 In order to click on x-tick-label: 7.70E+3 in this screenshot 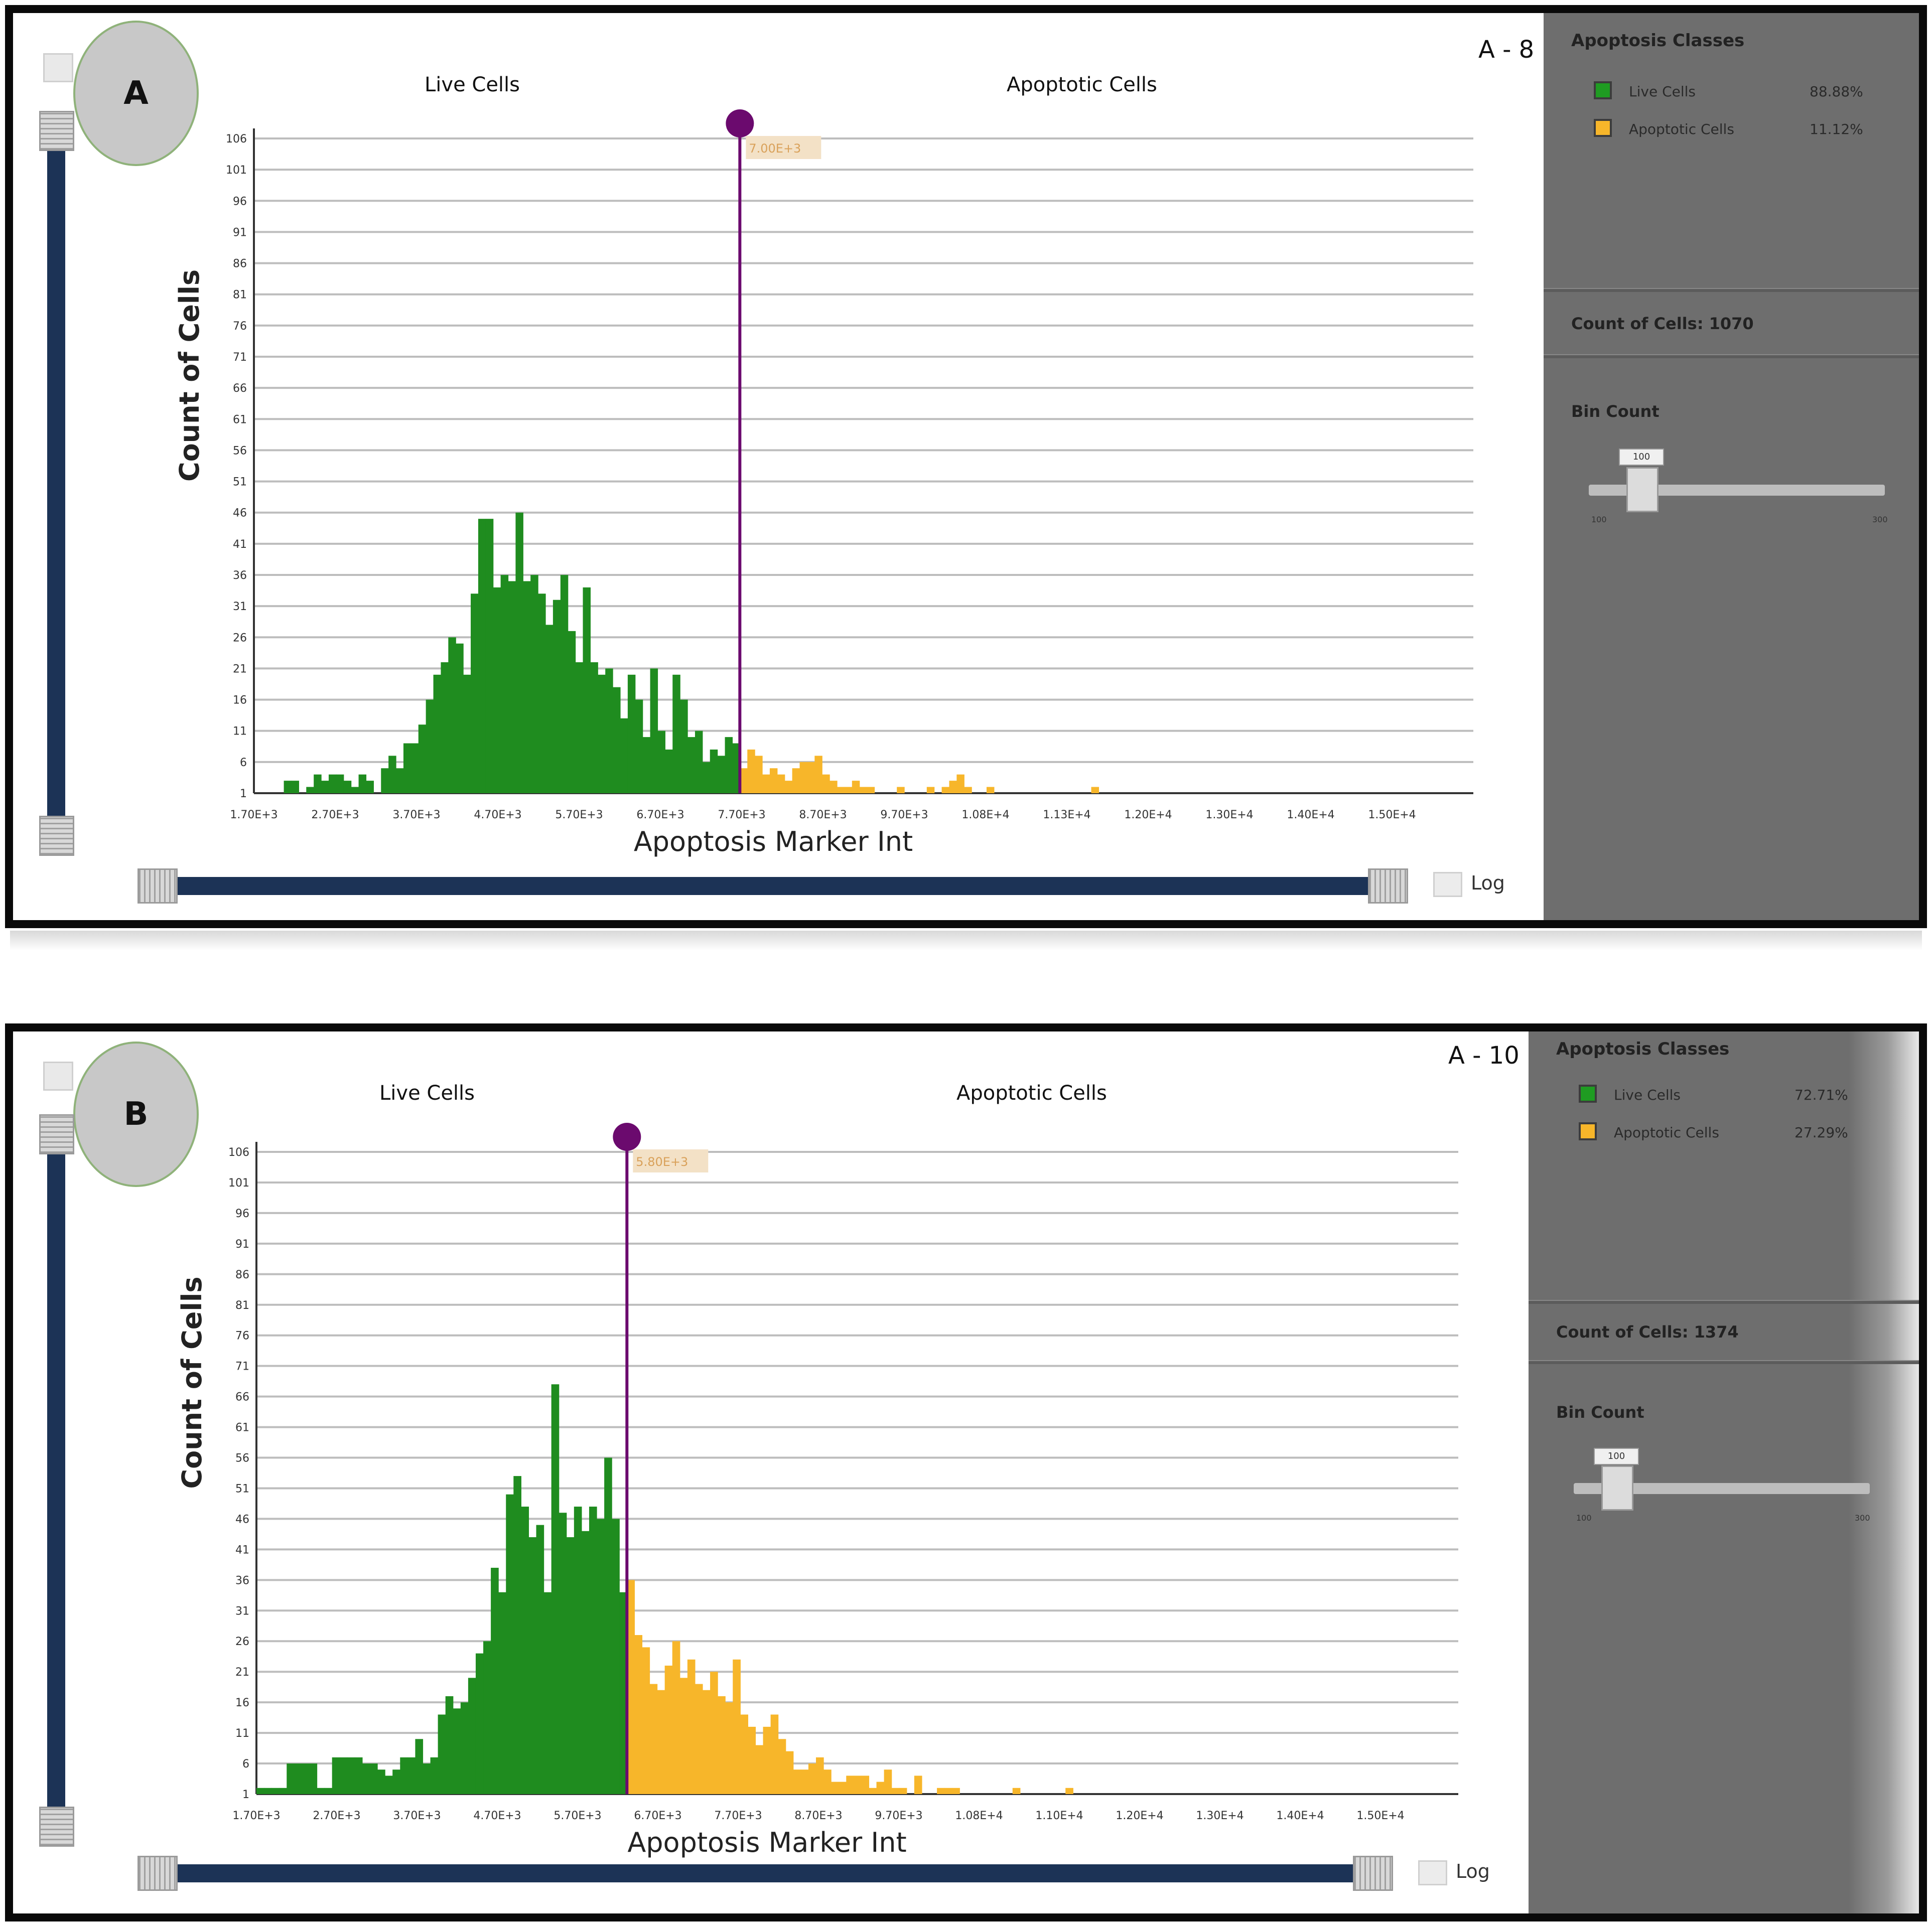, I will do `click(741, 815)`.